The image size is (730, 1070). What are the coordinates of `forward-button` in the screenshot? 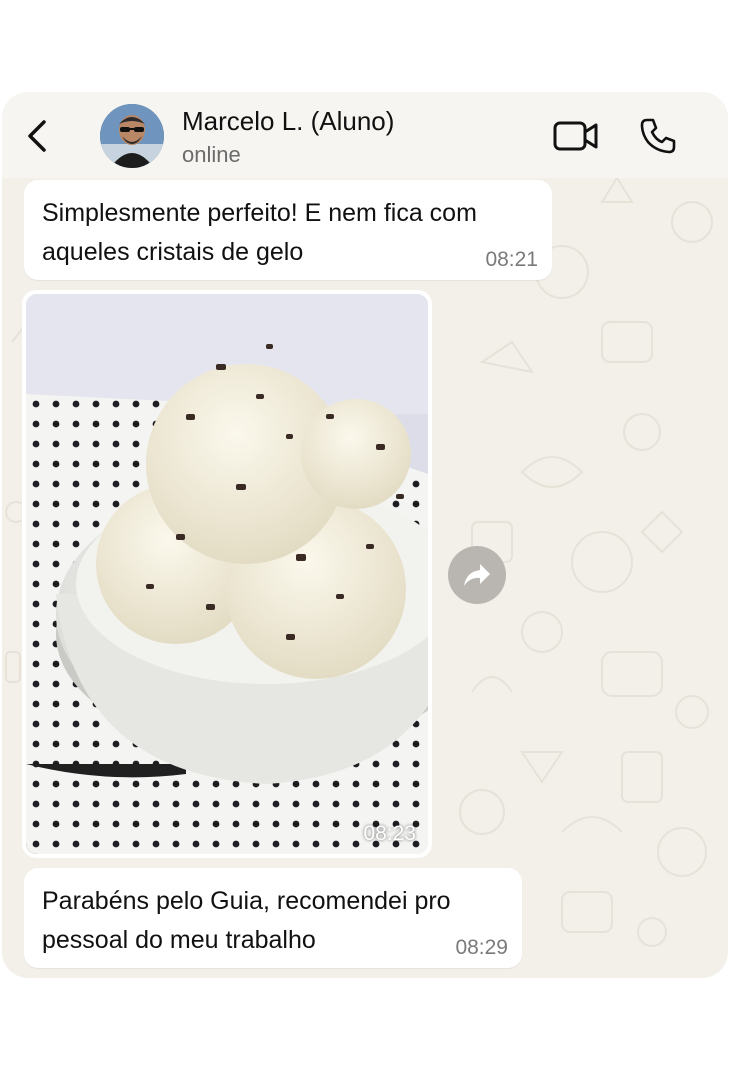 It's located at (477, 575).